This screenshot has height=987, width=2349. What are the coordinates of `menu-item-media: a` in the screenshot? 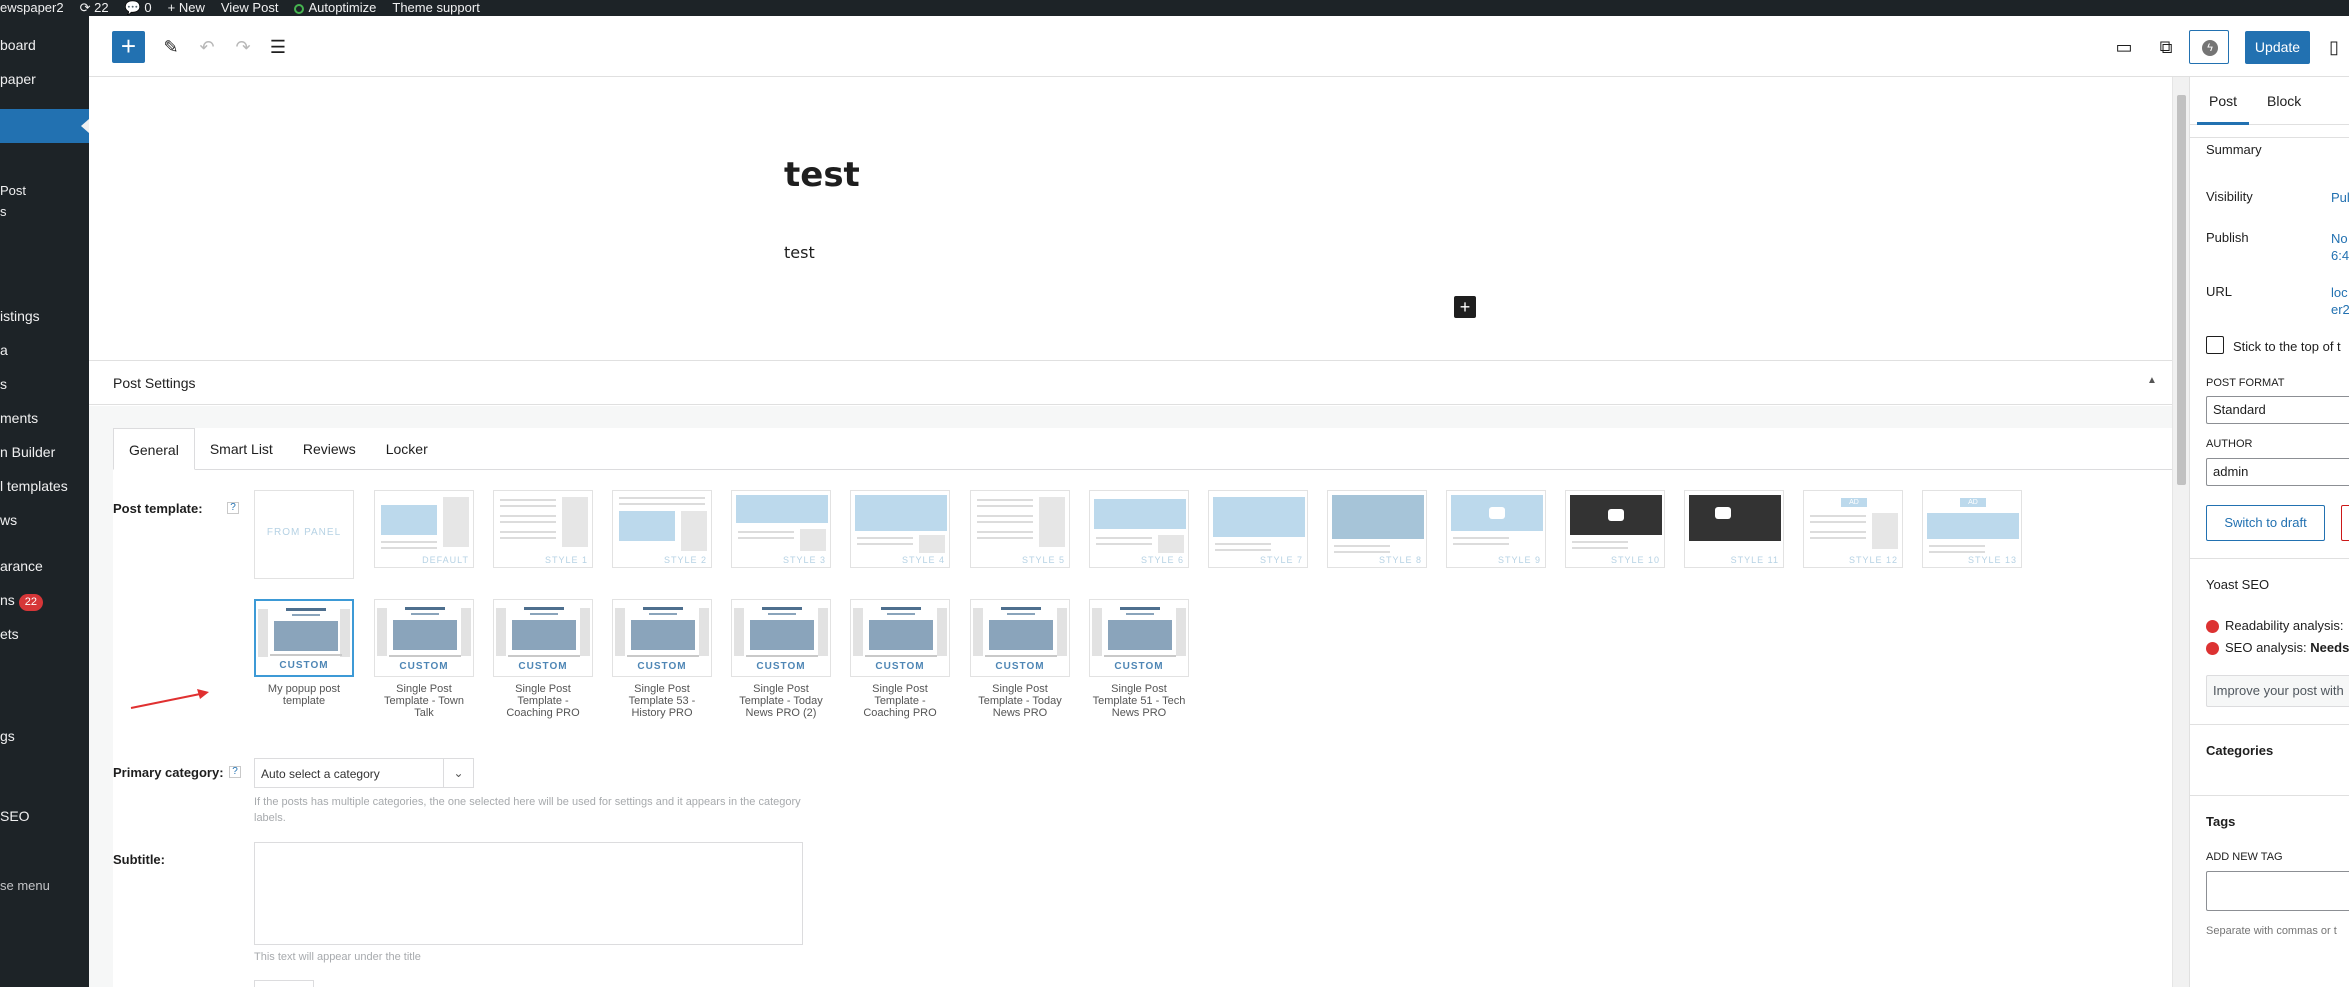 It's located at (4, 350).